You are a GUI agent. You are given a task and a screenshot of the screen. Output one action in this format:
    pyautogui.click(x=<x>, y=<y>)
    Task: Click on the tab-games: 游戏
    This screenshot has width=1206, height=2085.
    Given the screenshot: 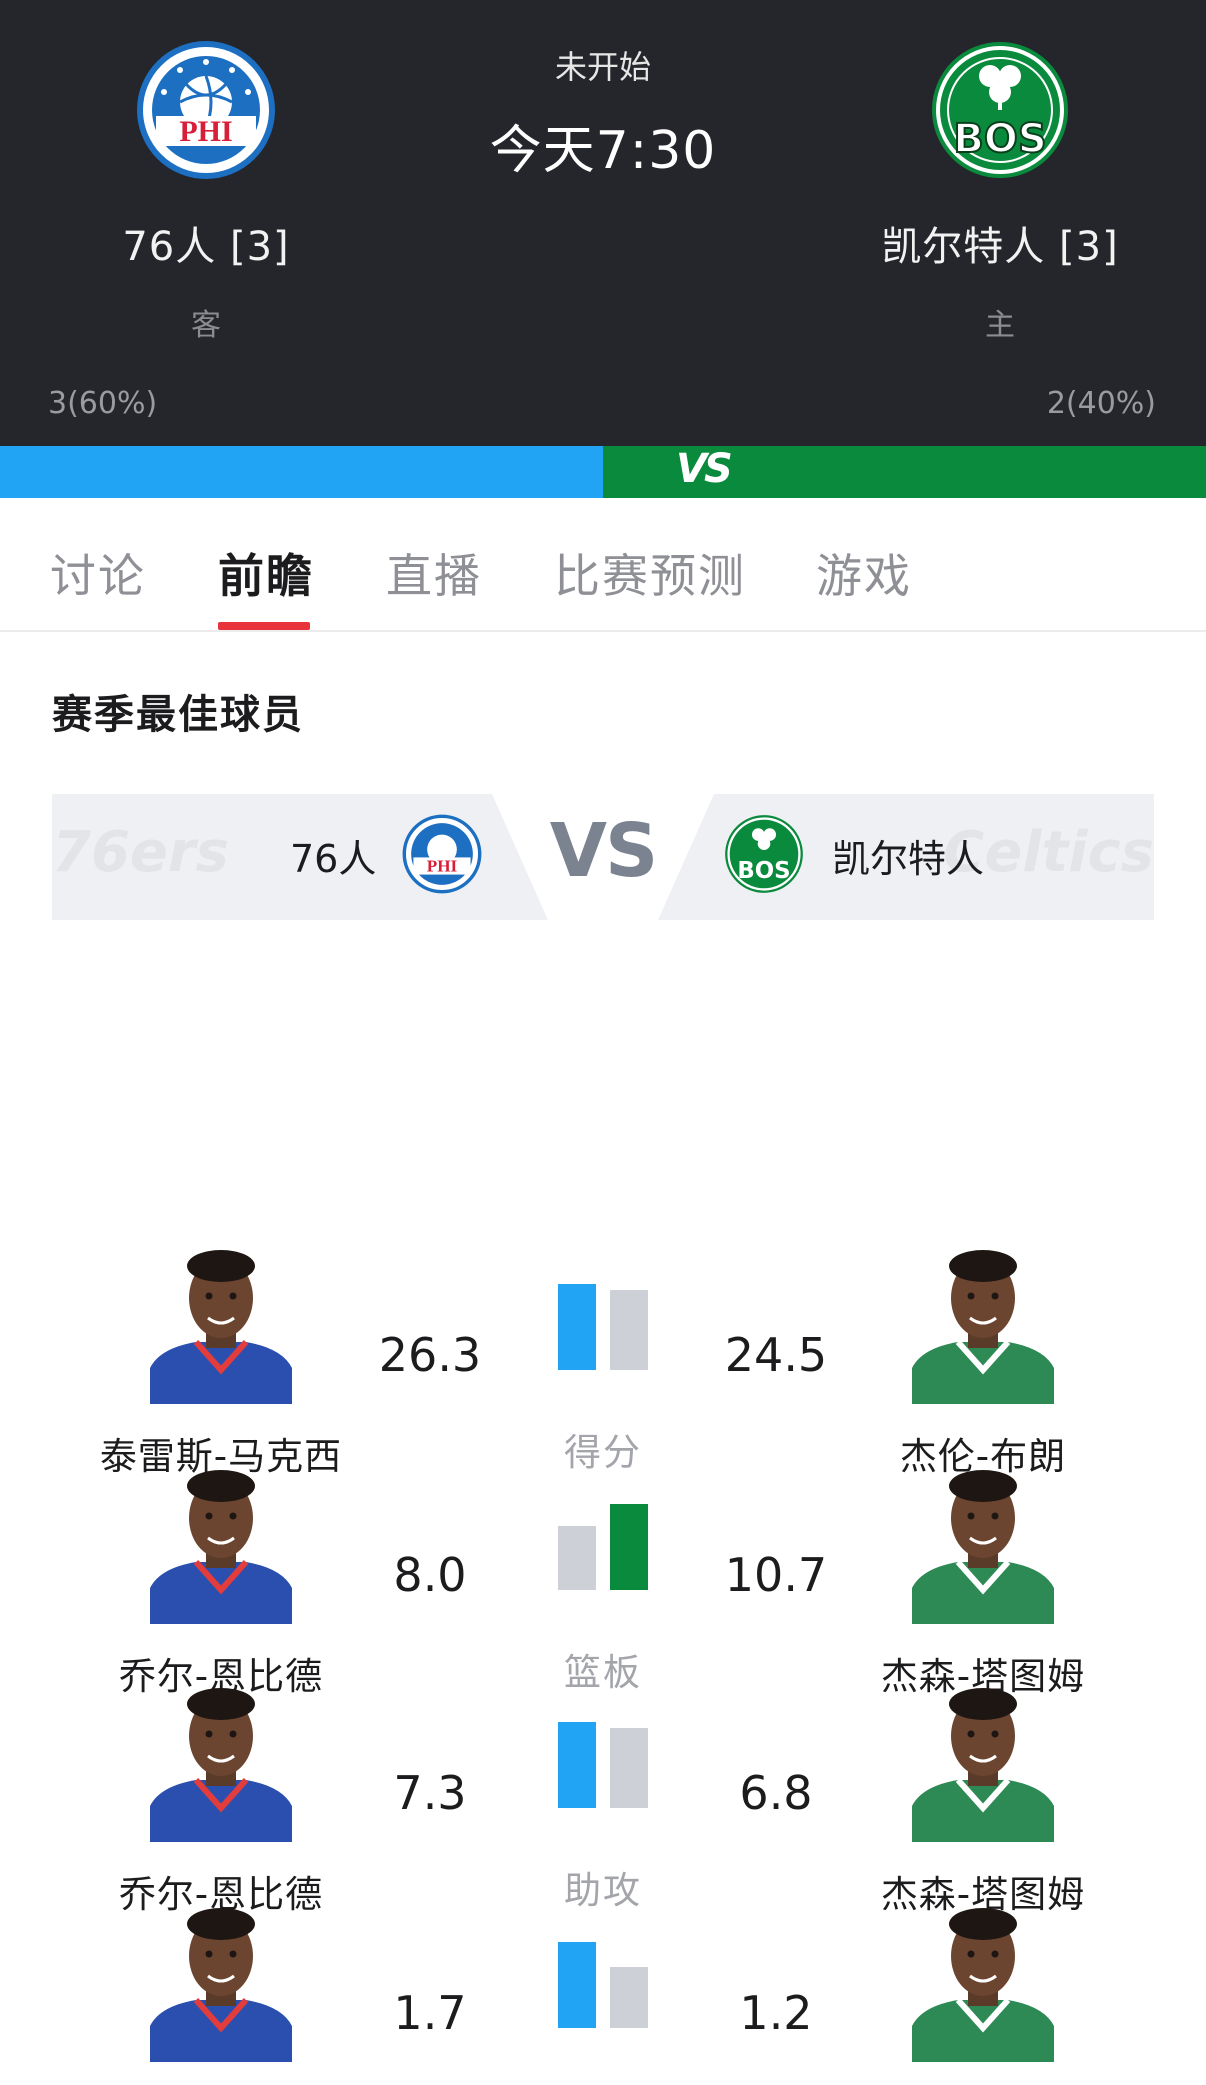 What is the action you would take?
    pyautogui.click(x=864, y=573)
    